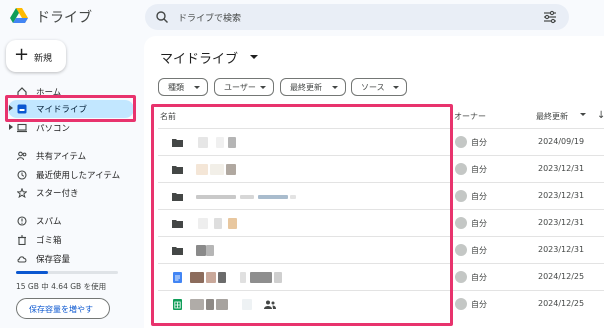  Describe the element at coordinates (49, 241) in the screenshot. I see `sidebar-item-label: ゴミ箱` at that location.